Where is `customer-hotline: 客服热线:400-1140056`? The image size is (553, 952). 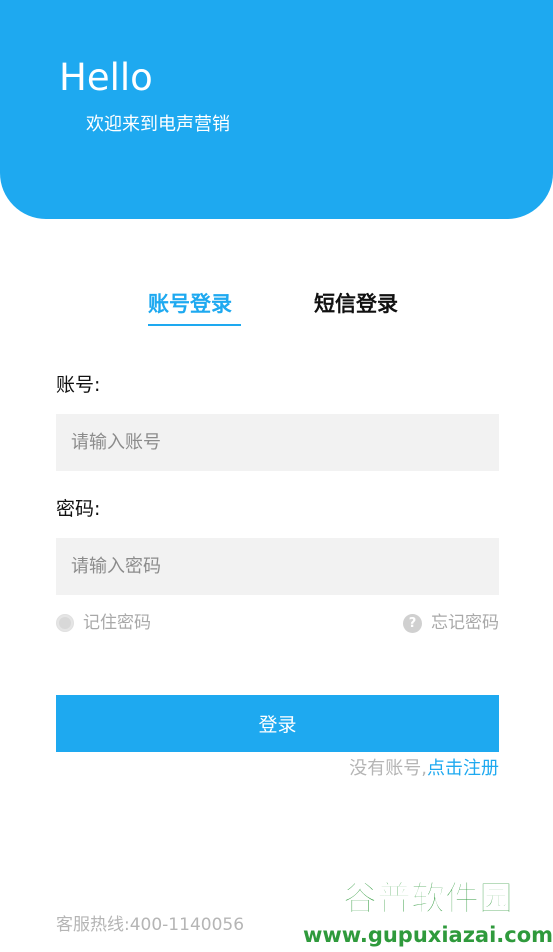 customer-hotline: 客服热线:400-1140056 is located at coordinates (150, 925).